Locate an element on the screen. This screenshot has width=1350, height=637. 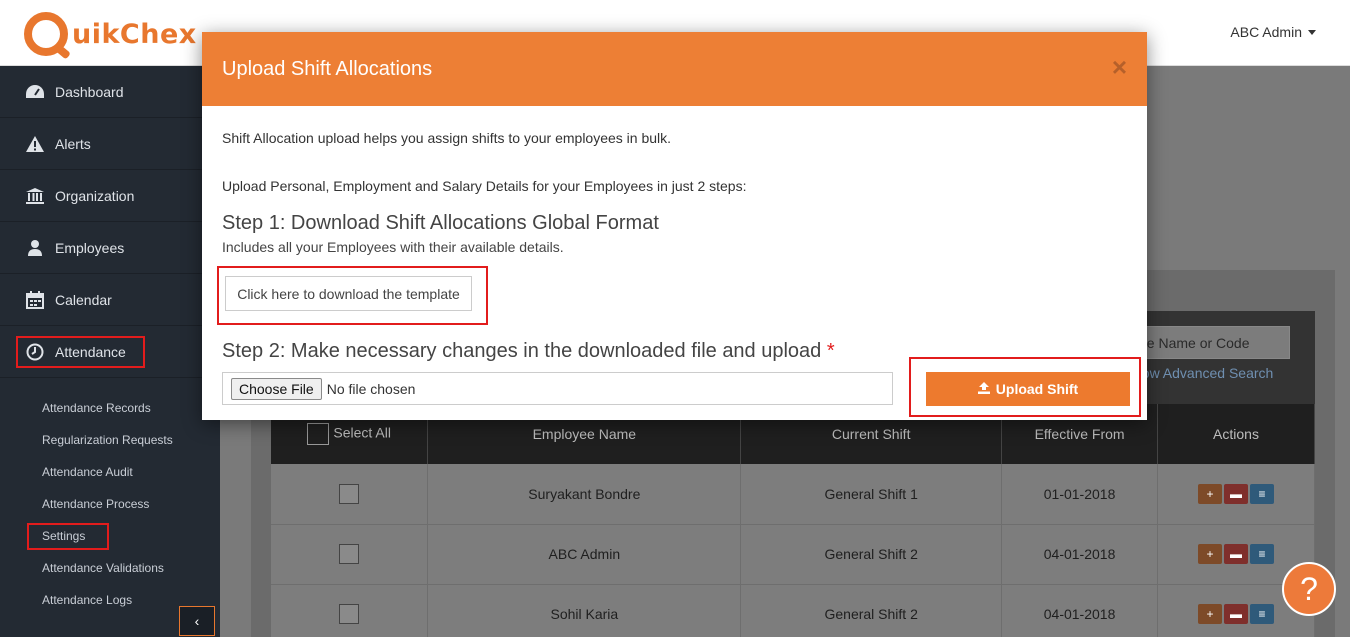
subnav-attendance-validations: Attendance Validations is located at coordinates (110, 568).